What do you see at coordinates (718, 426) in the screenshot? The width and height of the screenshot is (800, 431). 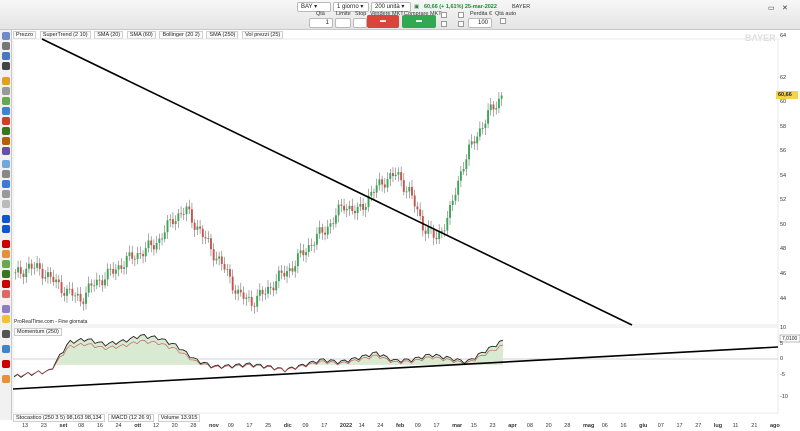 I see `time-axis-label: lug` at bounding box center [718, 426].